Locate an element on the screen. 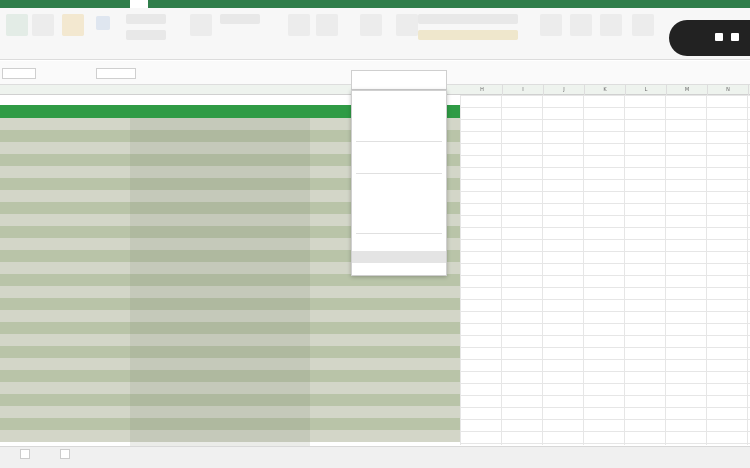 Image resolution: width=750 pixels, height=468 pixels. worksheet-icon is located at coordinates (643, 25).